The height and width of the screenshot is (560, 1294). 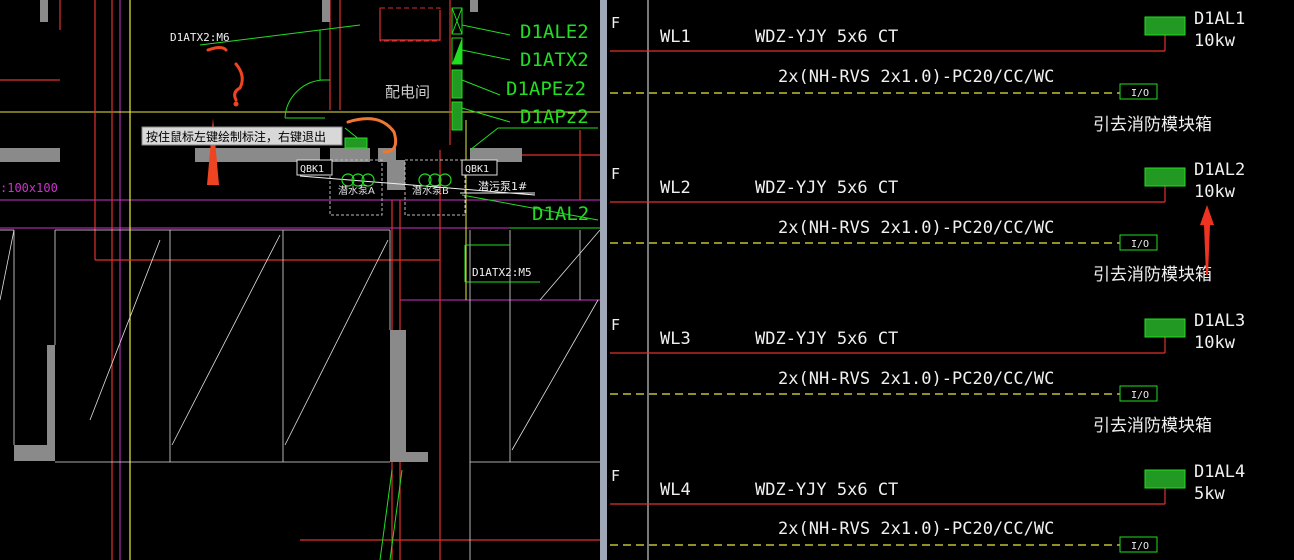 What do you see at coordinates (312, 169) in the screenshot?
I see `qbk-left-label: QBK1` at bounding box center [312, 169].